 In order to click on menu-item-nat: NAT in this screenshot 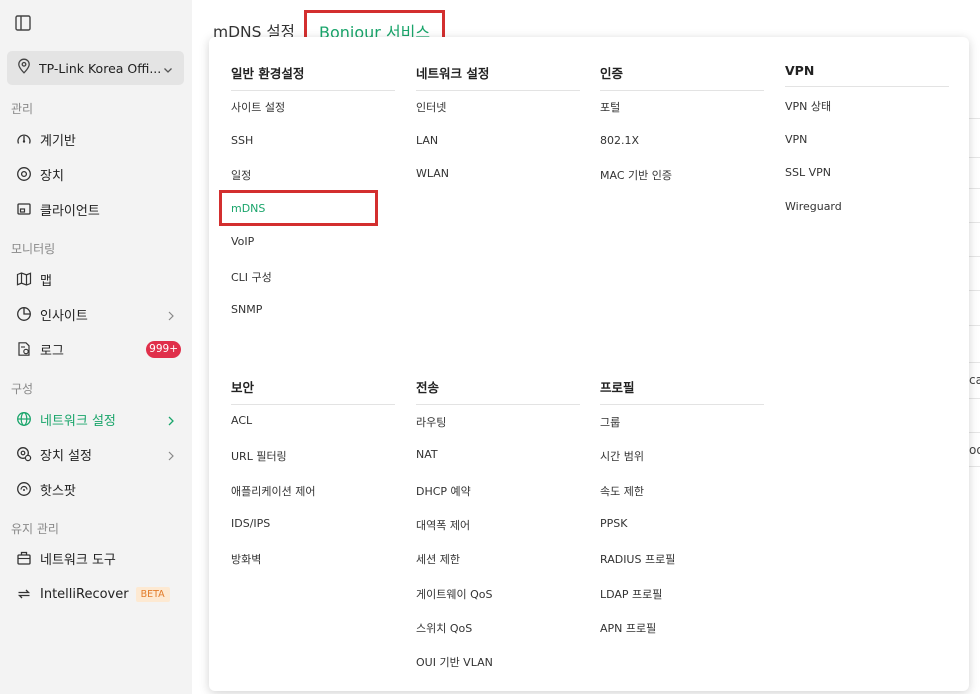, I will do `click(427, 454)`.